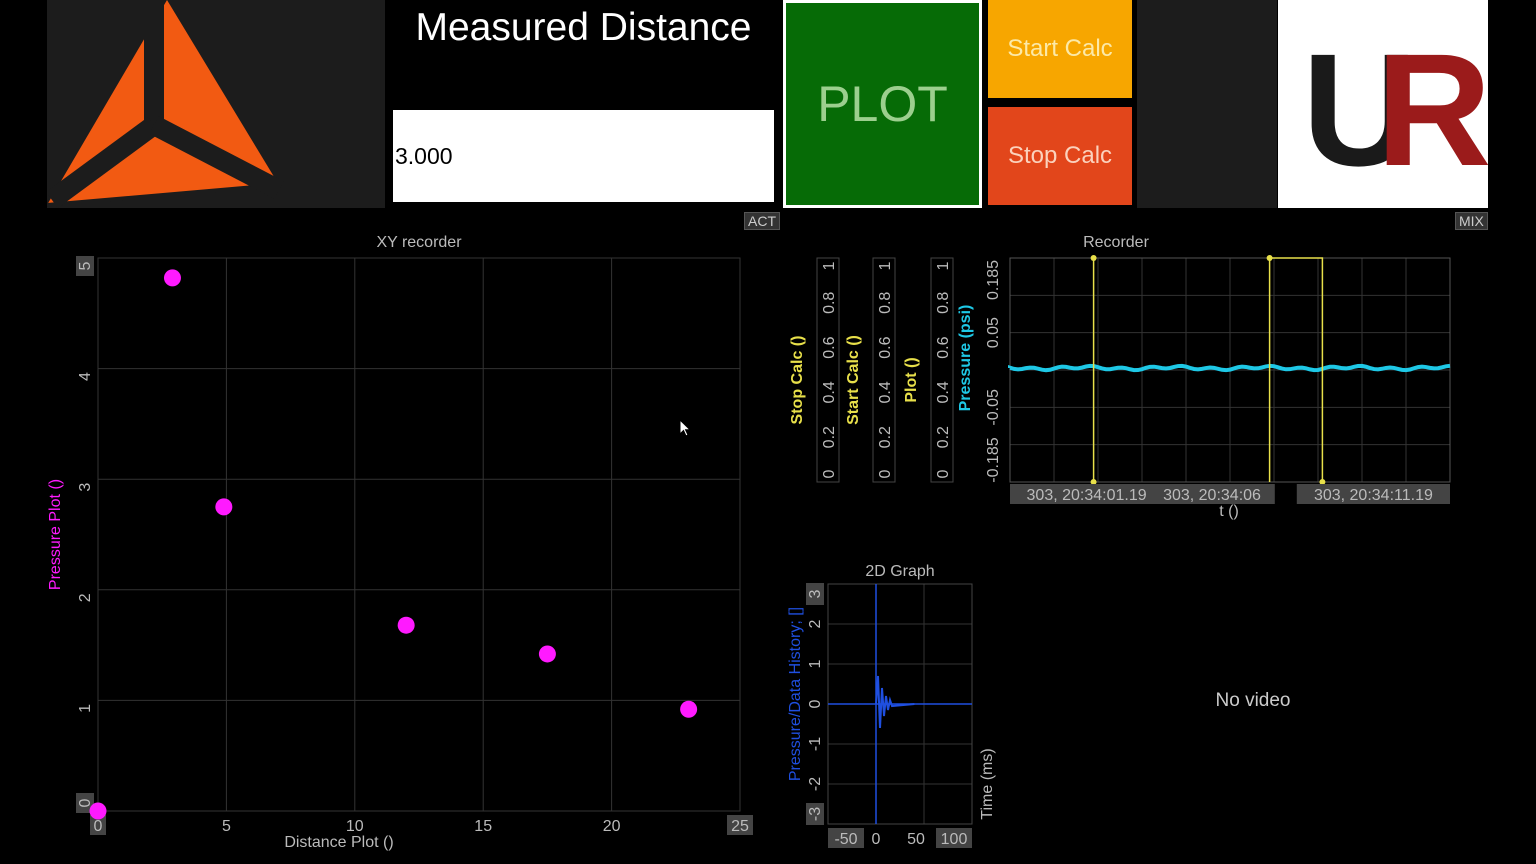 The height and width of the screenshot is (864, 1536). Describe the element at coordinates (987, 783) in the screenshot. I see `graph2d-x-axis-label: Time (ms)` at that location.